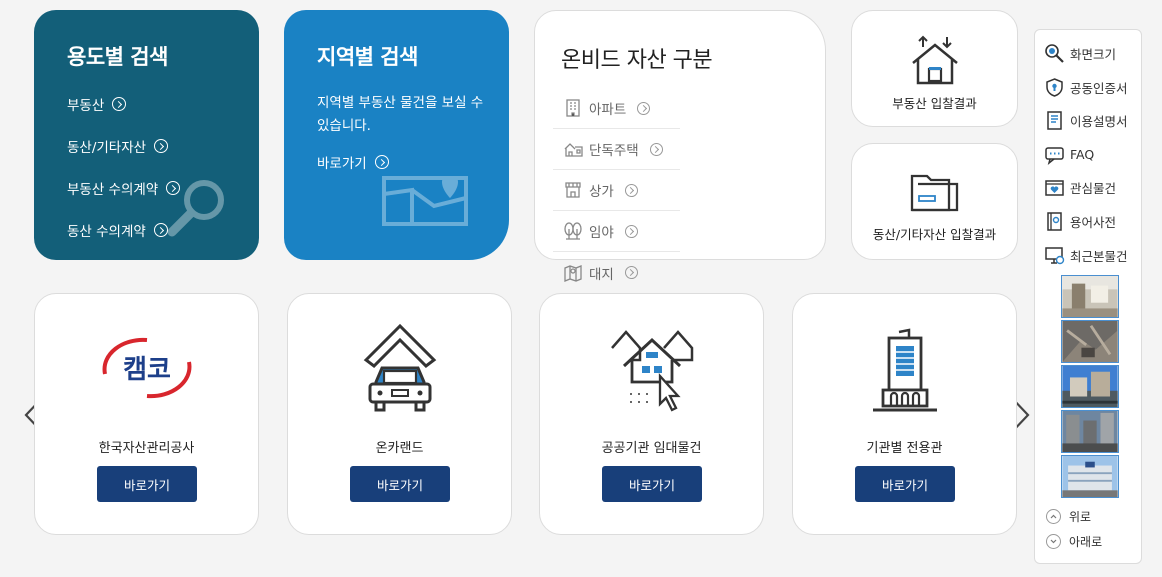 This screenshot has width=1162, height=577. What do you see at coordinates (651, 448) in the screenshot?
I see `shortcut-title: 공공기관 임대물건` at bounding box center [651, 448].